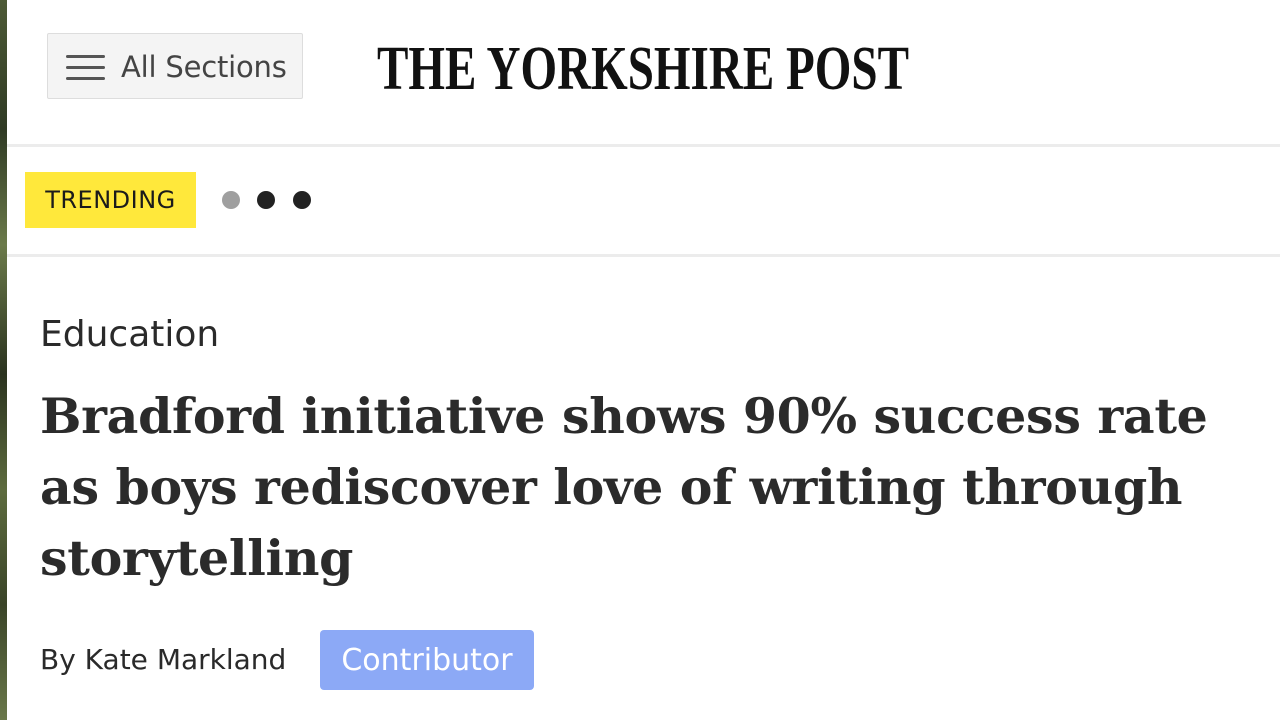  I want to click on all-sections-button: All Sections, so click(175, 66).